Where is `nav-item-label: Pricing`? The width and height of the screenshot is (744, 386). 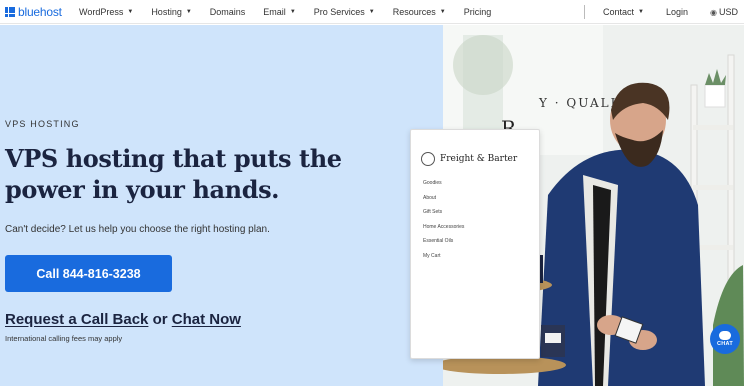
nav-item-label: Pricing is located at coordinates (477, 11).